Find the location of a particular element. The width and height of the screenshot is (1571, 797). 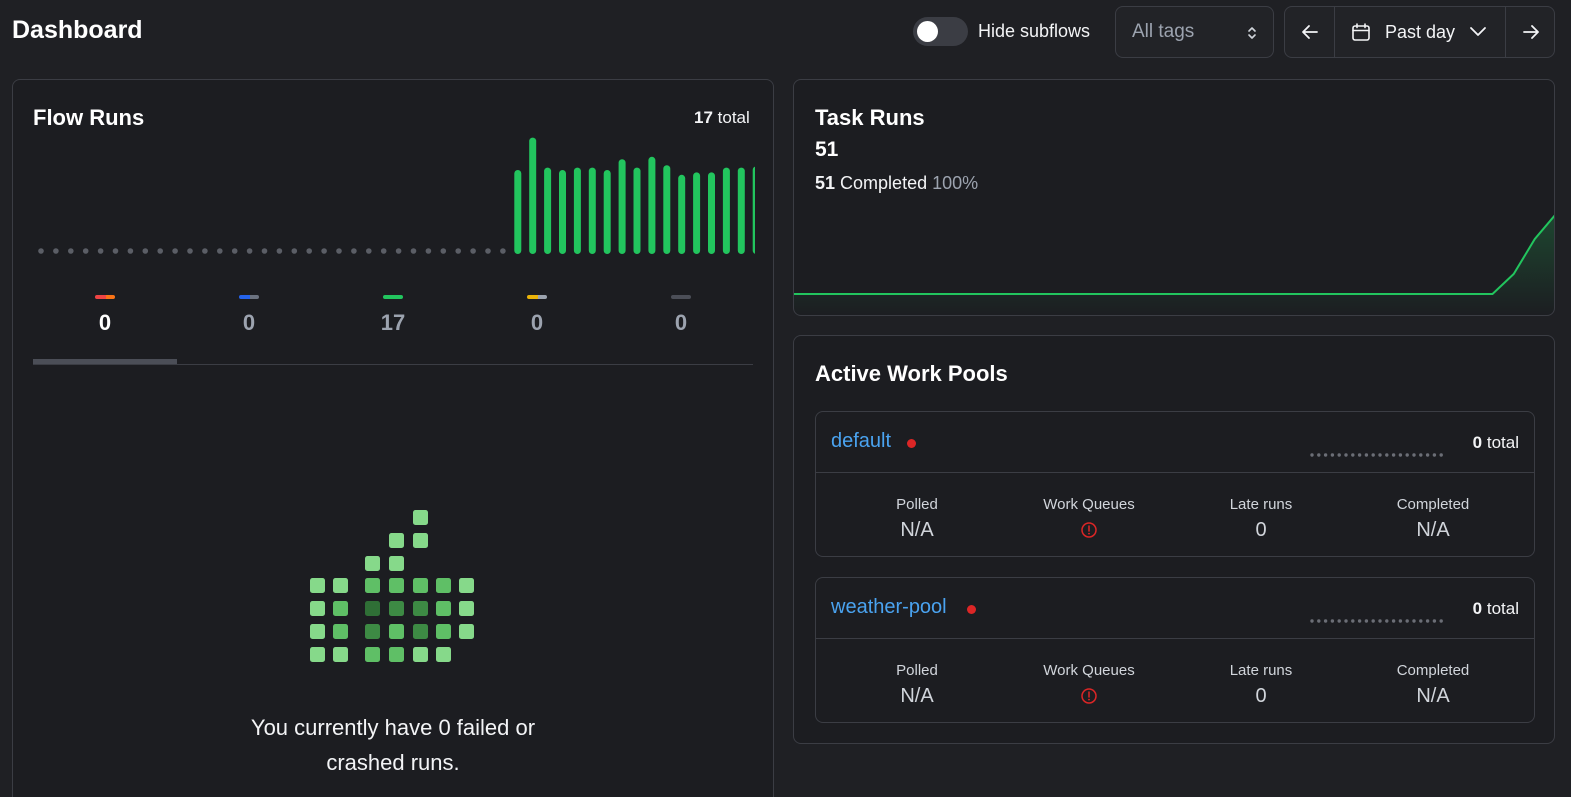

range-label: Past day is located at coordinates (1420, 32).